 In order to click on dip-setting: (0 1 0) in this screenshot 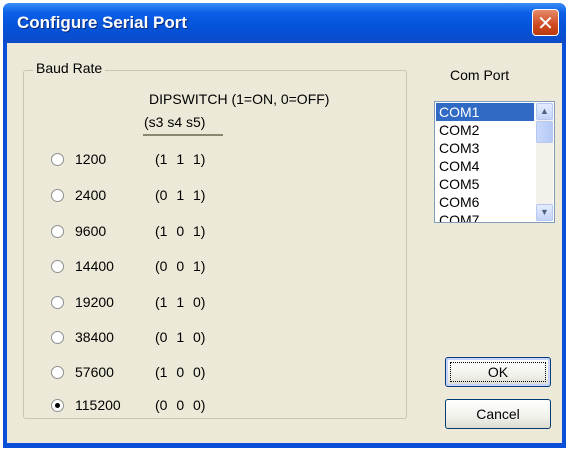, I will do `click(180, 337)`.